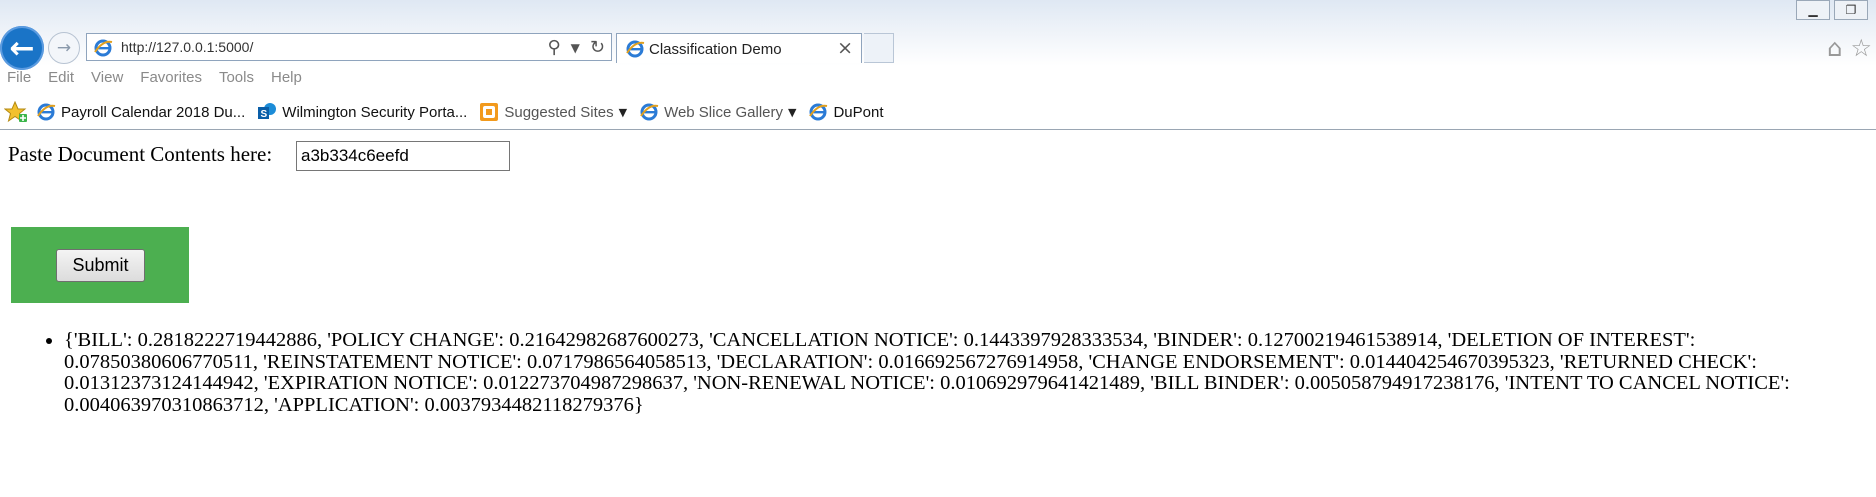 This screenshot has width=1876, height=497. Describe the element at coordinates (879, 48) in the screenshot. I see `new-tab-button` at that location.